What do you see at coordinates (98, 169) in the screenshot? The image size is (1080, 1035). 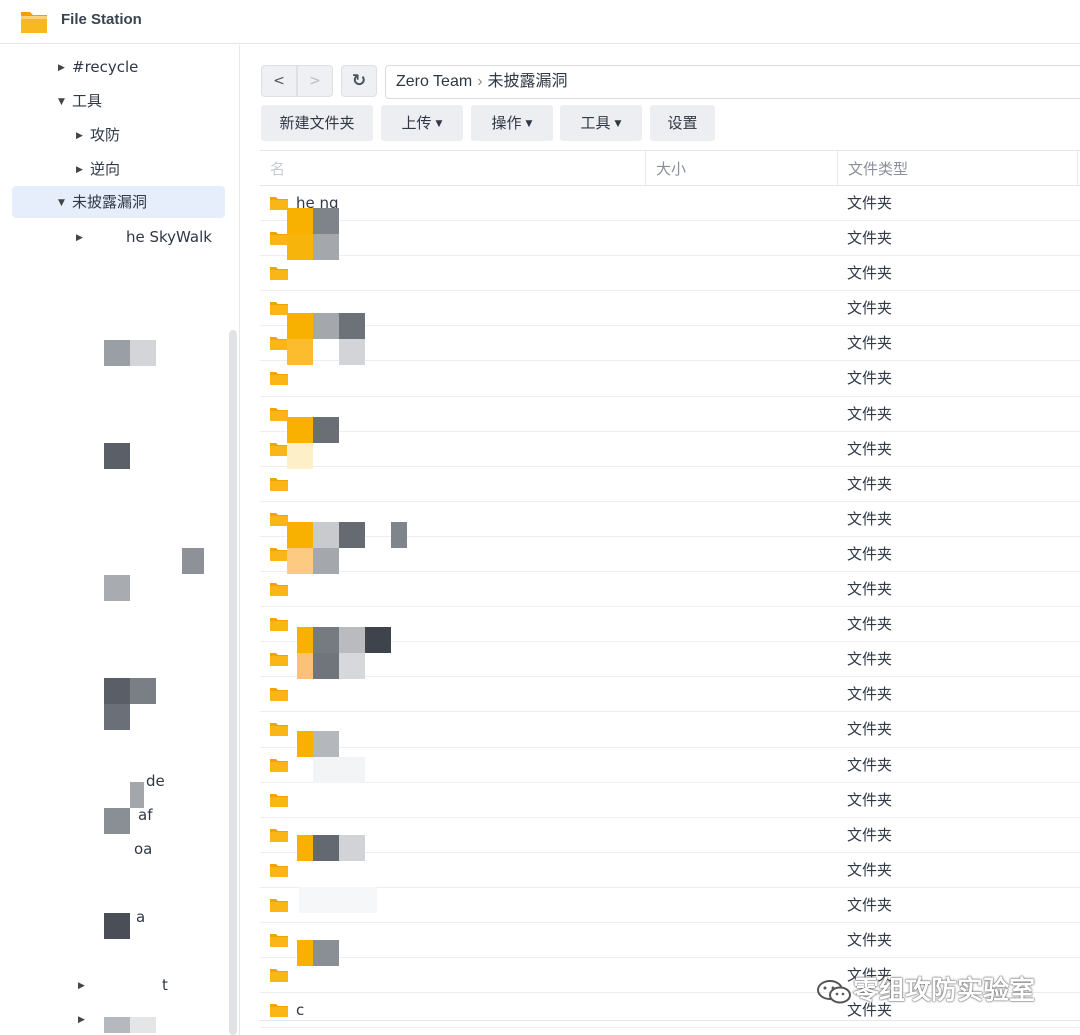 I see `sidebar-item-reverse: ▶ 逆向` at bounding box center [98, 169].